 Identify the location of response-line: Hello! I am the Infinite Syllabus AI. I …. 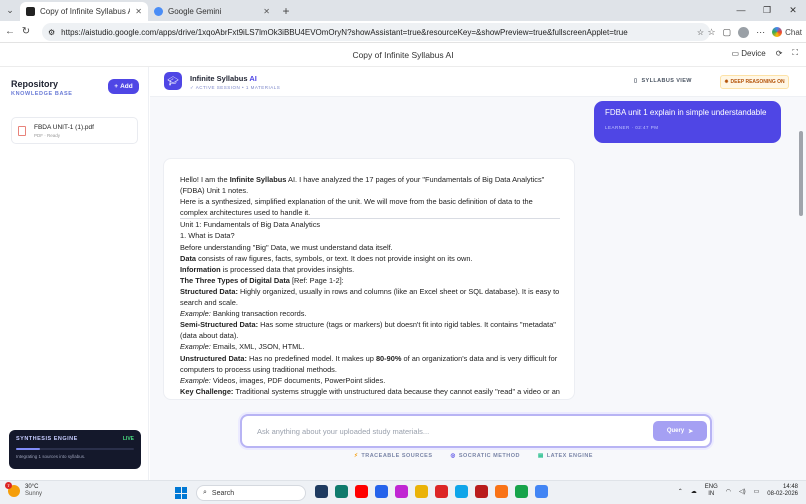
(362, 185).